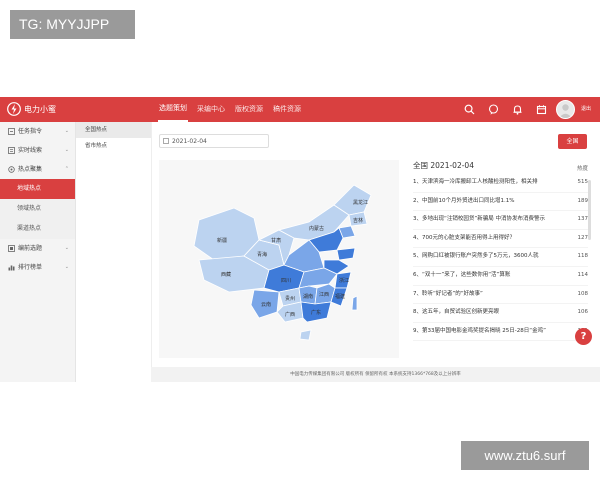 The image size is (600, 480). What do you see at coordinates (340, 296) in the screenshot?
I see `map-label-fujian: 福建` at bounding box center [340, 296].